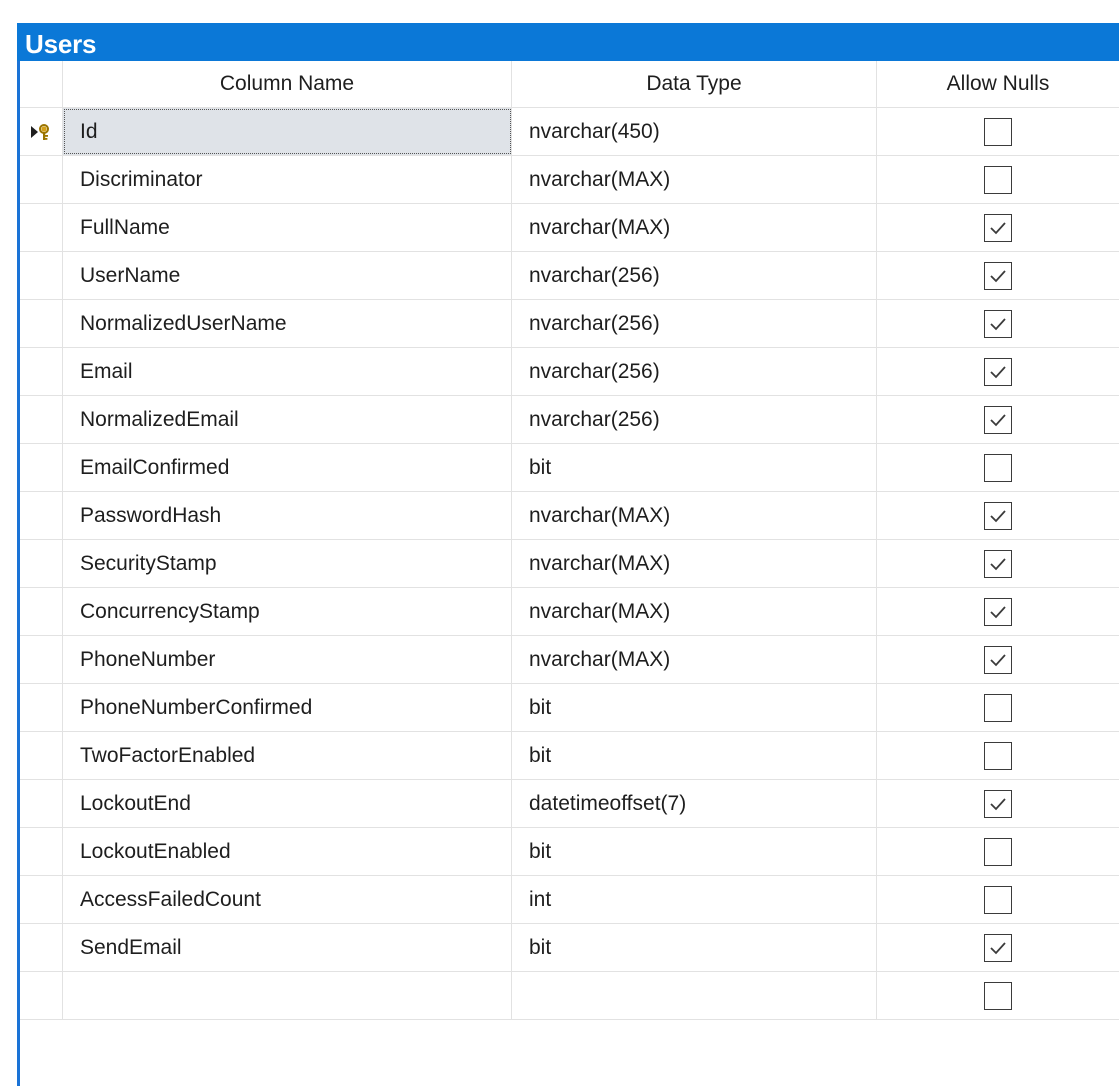  I want to click on column-name-cell: UserName, so click(287, 275).